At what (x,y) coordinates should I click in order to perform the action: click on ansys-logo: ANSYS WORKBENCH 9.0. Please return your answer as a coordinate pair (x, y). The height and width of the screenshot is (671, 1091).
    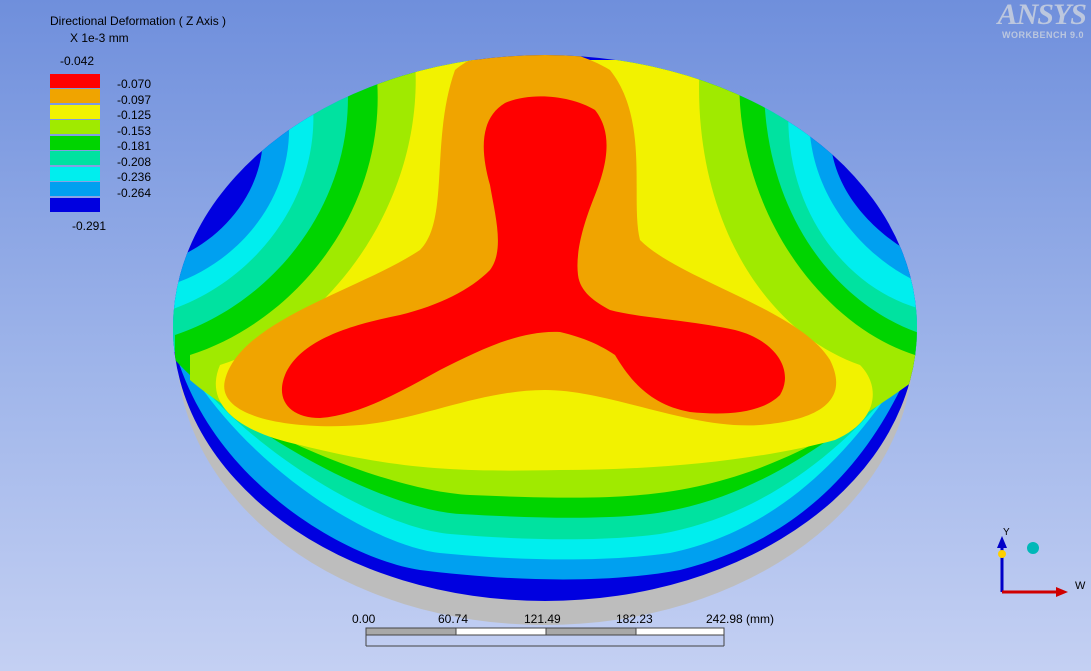
    Looking at the image, I should click on (1042, 20).